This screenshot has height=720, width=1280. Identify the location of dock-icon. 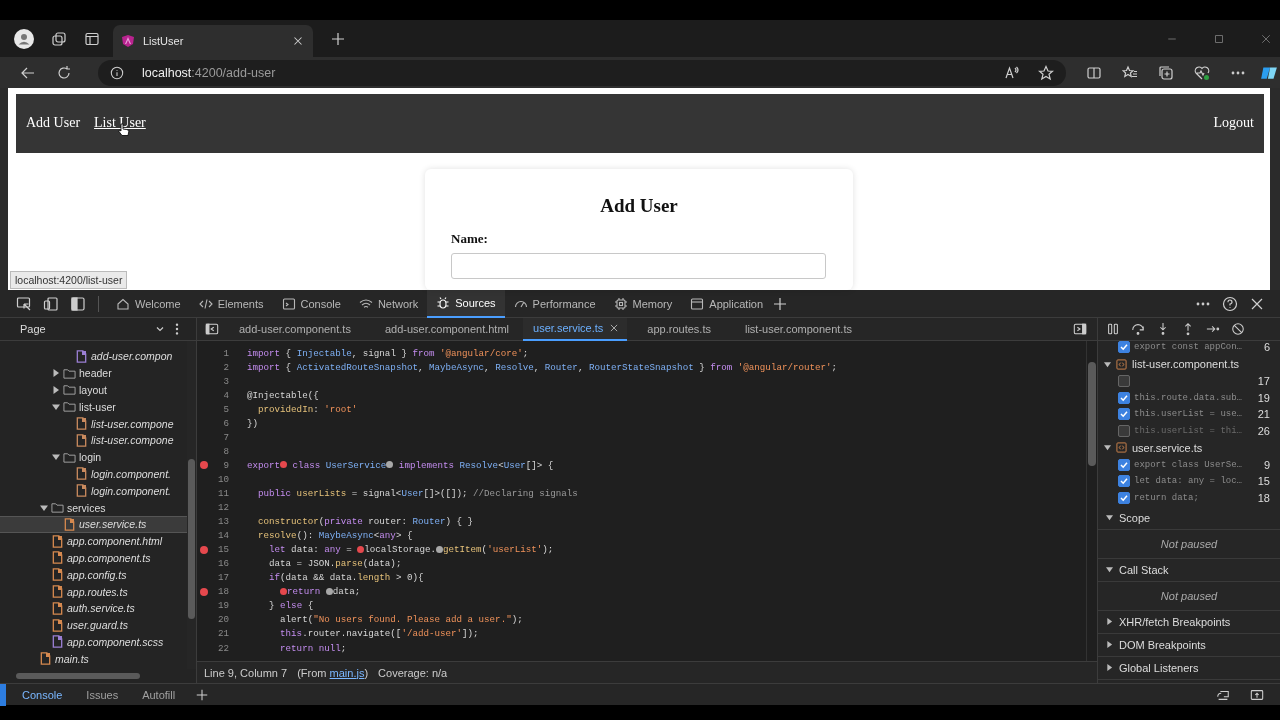
(78, 303).